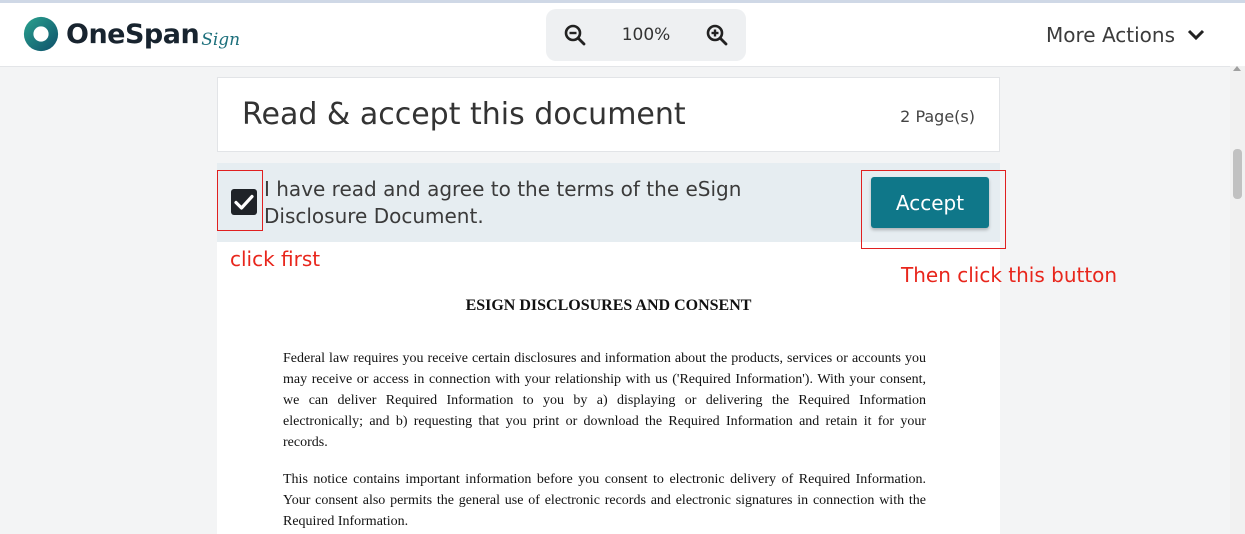 The image size is (1245, 534). I want to click on logo-text: OneSpan, so click(133, 34).